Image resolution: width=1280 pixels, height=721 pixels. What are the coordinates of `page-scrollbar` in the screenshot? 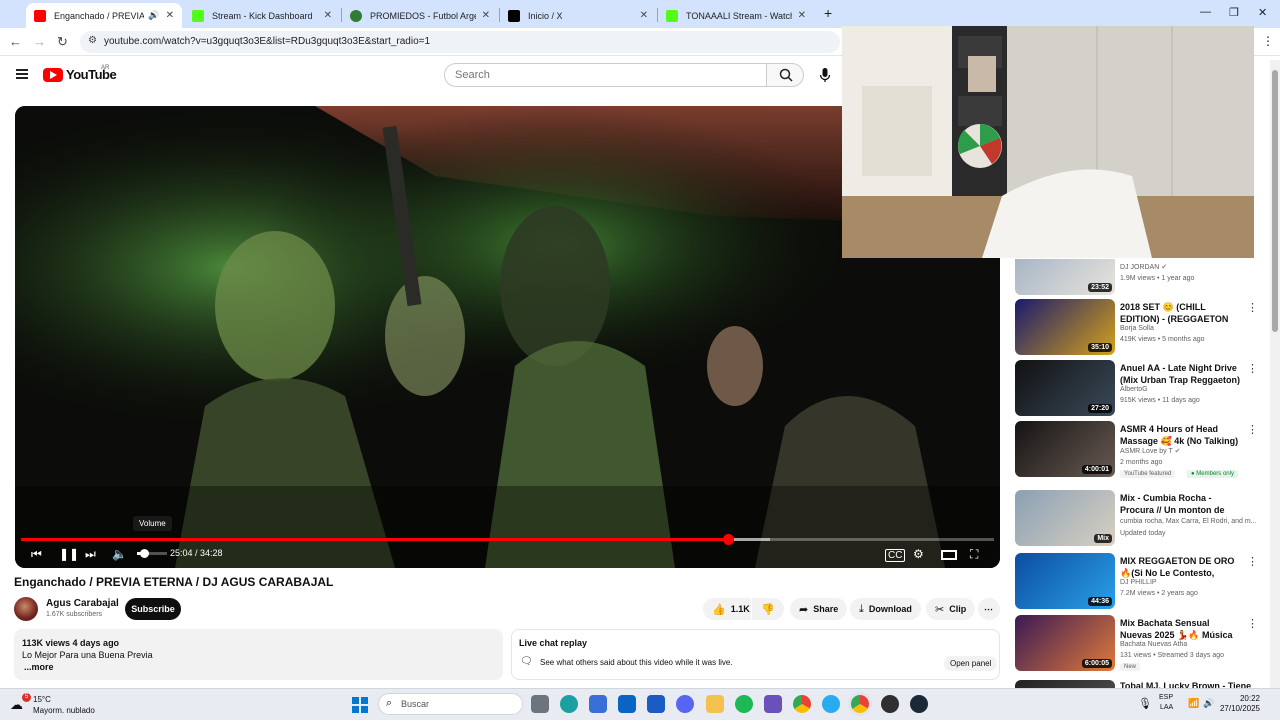 It's located at (1275, 374).